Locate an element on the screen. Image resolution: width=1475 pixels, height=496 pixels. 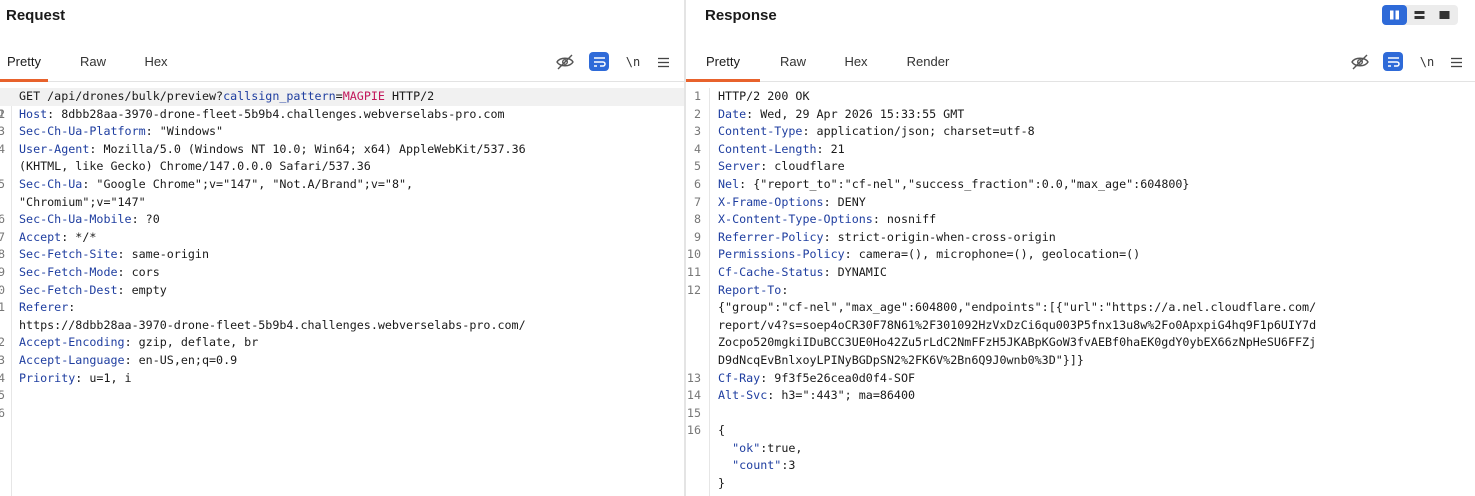
request-tab-pretty: Pretty is located at coordinates (24, 63).